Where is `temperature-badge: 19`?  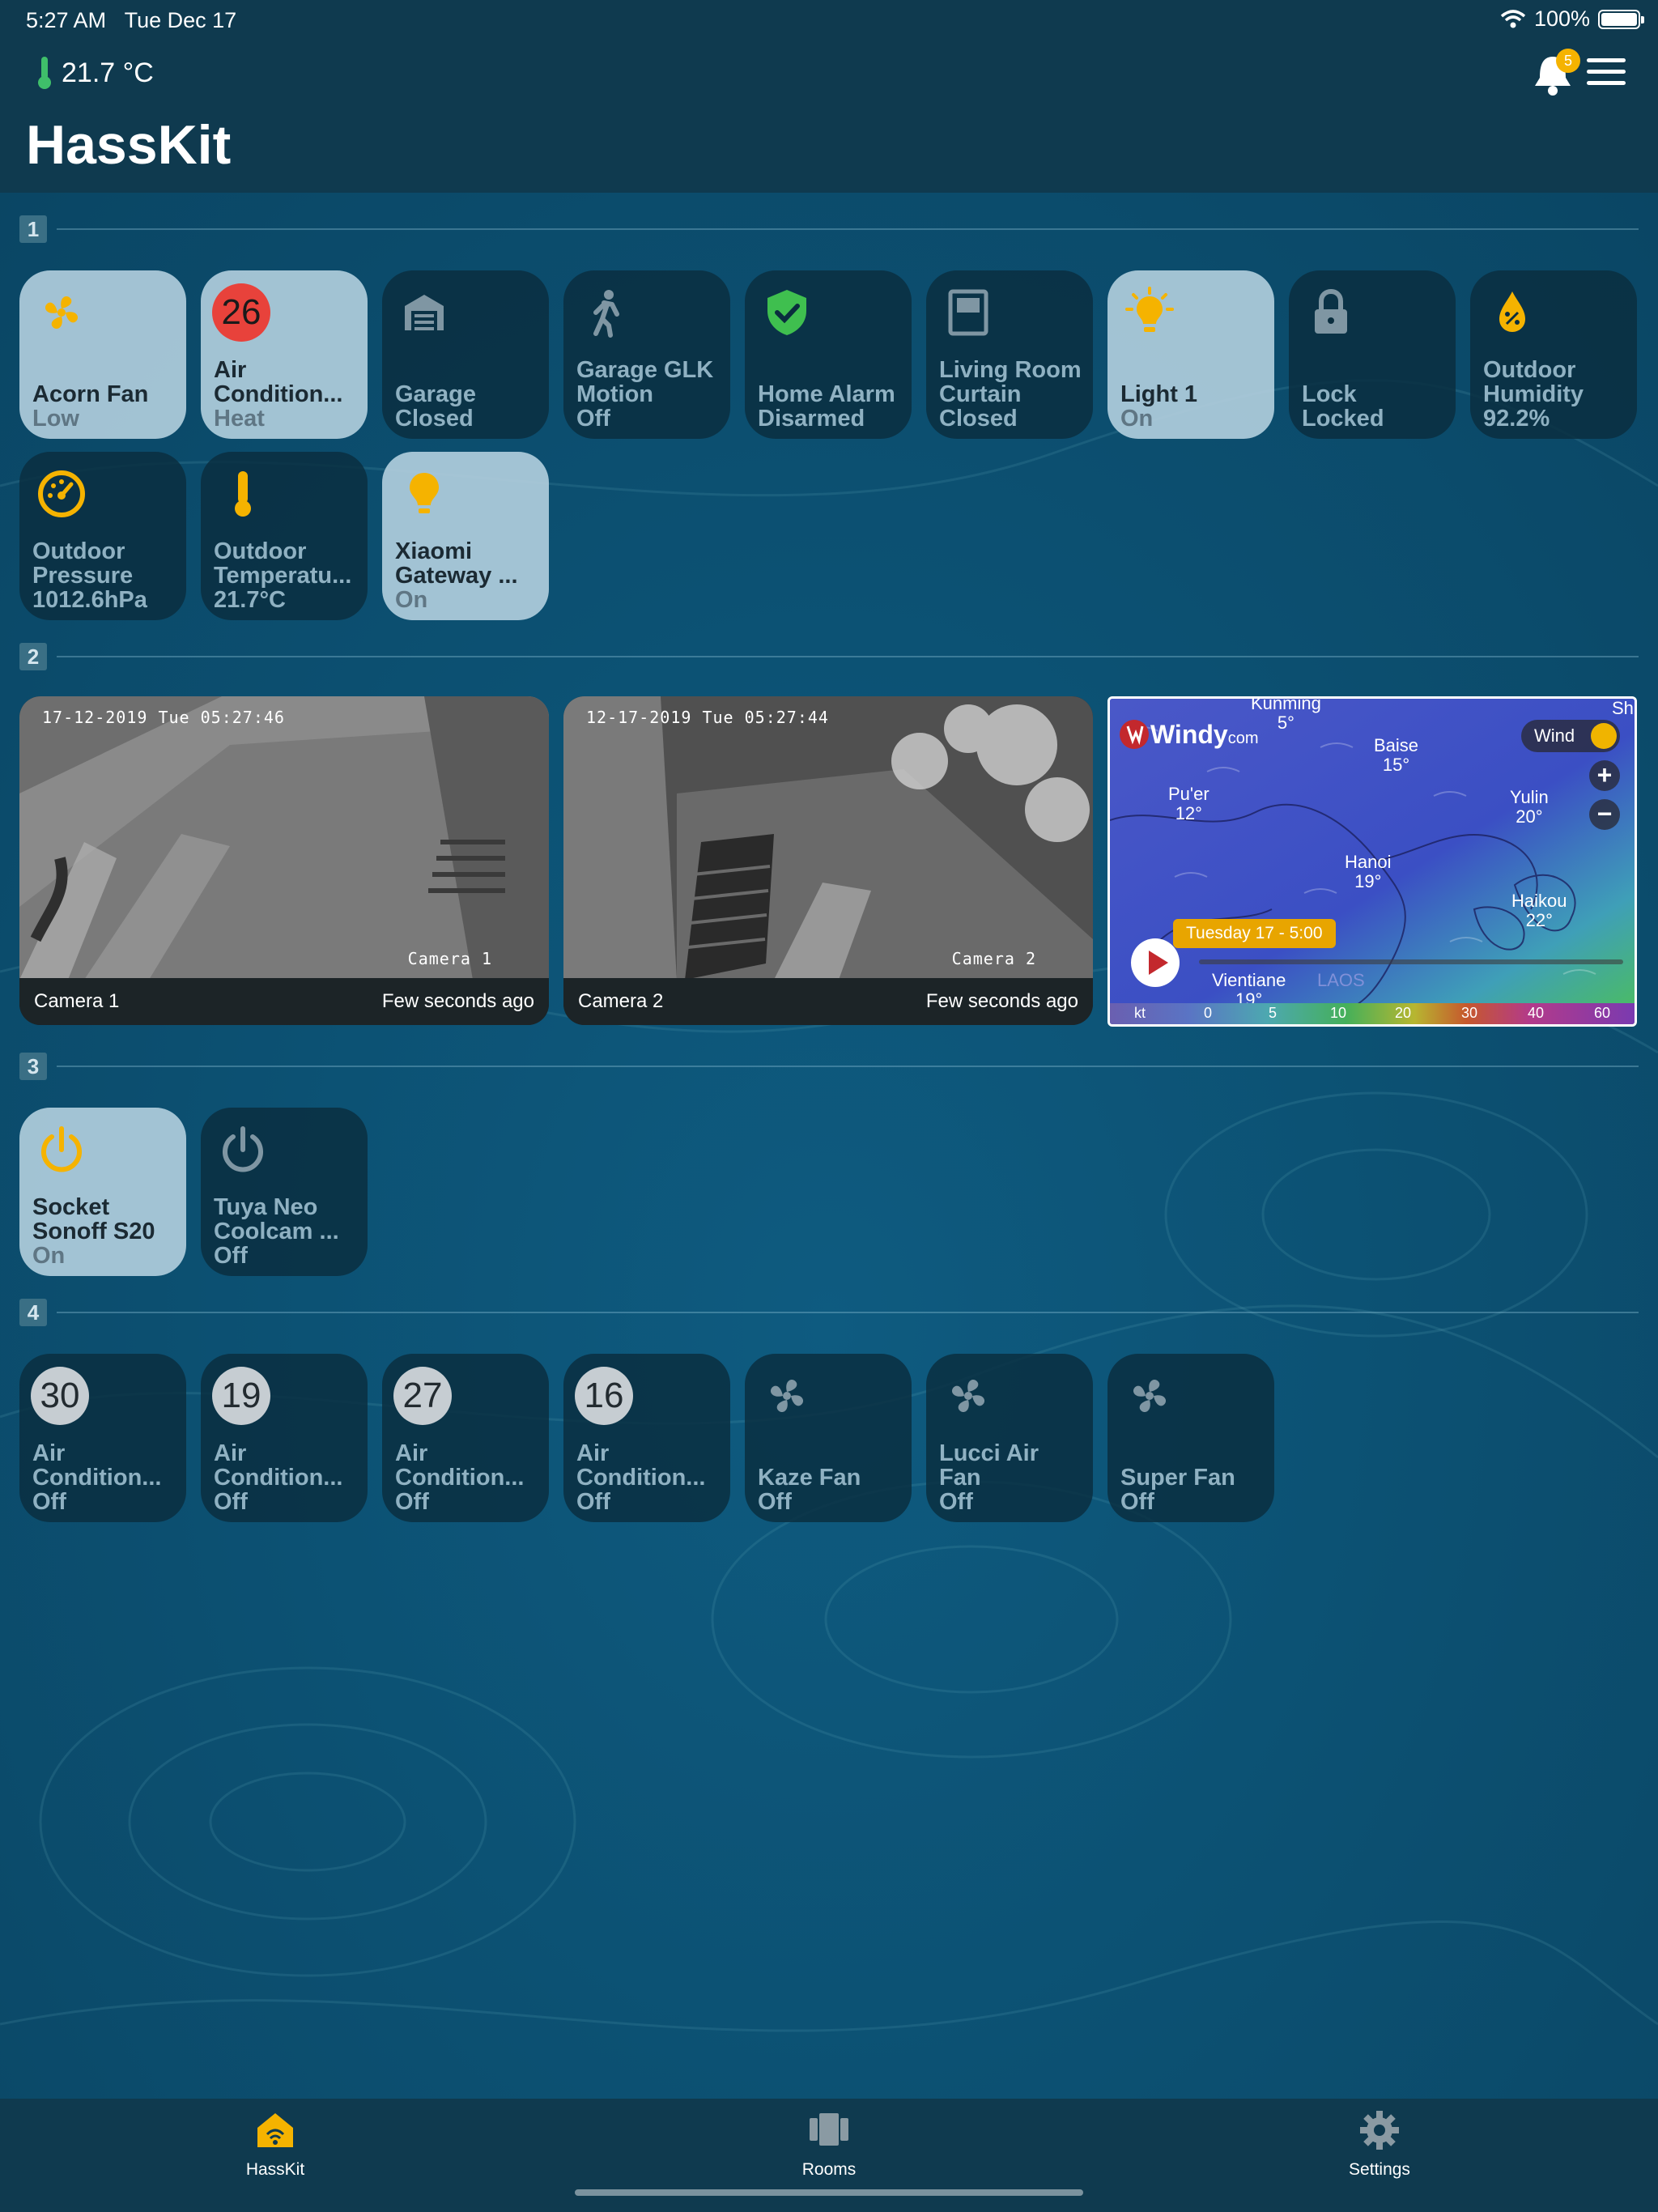
temperature-badge: 19 is located at coordinates (241, 1396).